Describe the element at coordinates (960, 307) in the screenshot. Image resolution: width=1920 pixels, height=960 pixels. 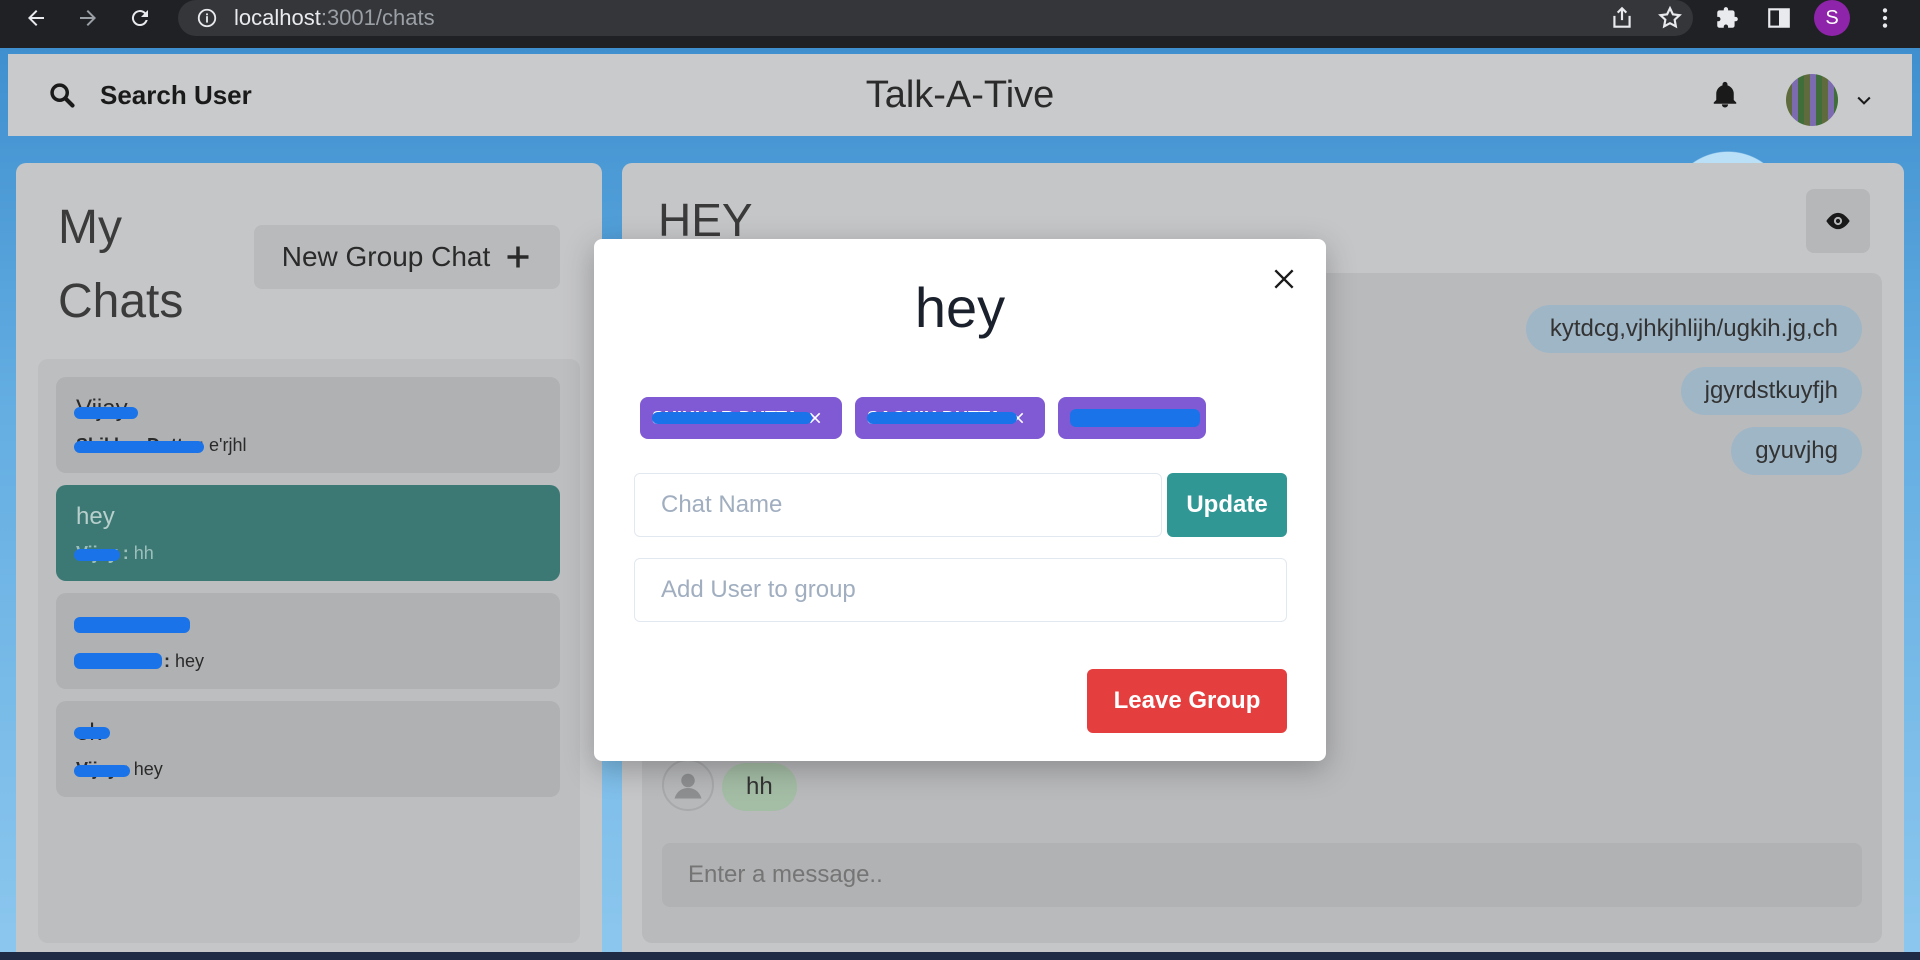
I see `modal-title: hey` at that location.